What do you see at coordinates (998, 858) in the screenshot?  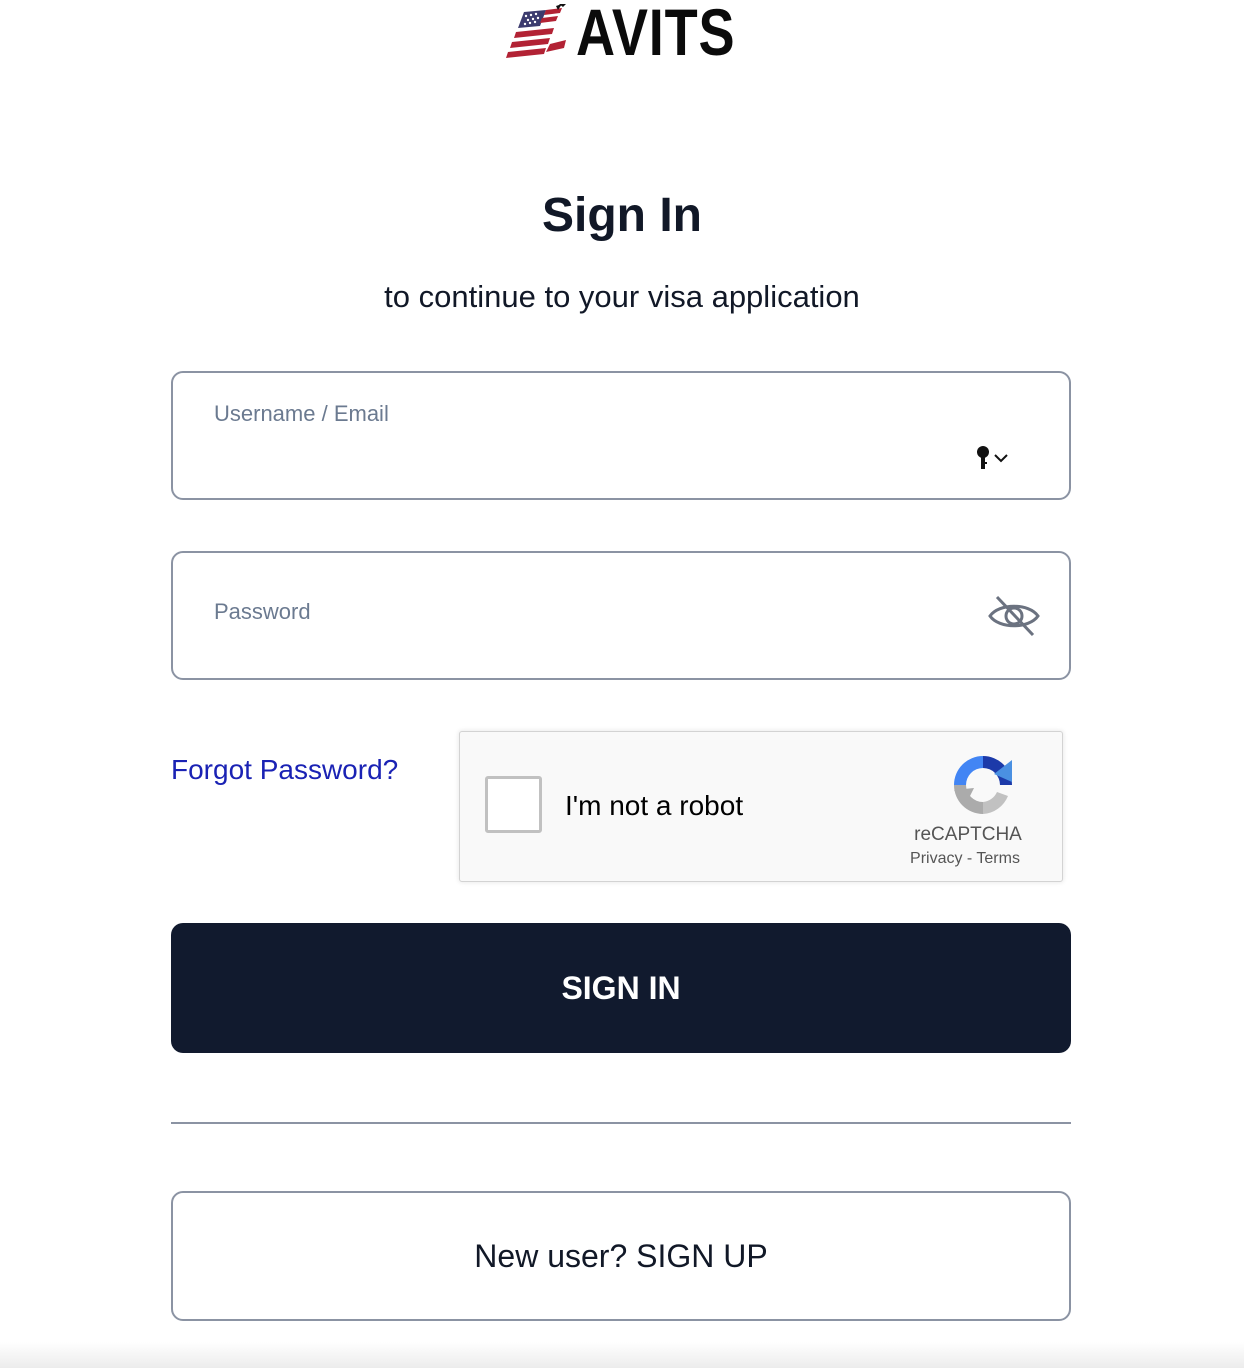 I see `recaptcha-terms-link: Terms` at bounding box center [998, 858].